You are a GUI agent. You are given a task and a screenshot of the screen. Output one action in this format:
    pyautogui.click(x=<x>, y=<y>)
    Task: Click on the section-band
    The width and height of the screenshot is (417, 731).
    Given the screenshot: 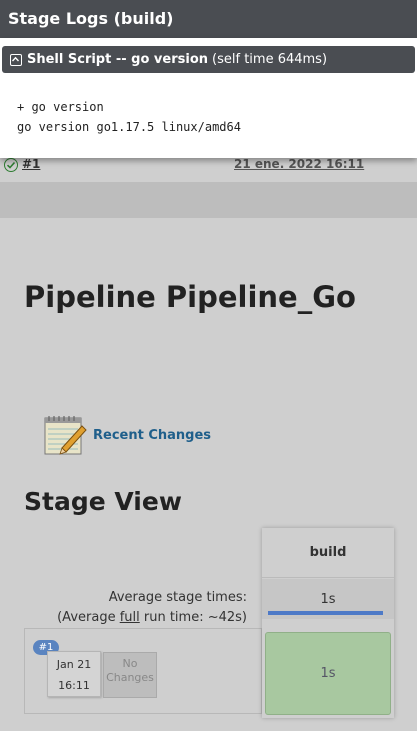 What is the action you would take?
    pyautogui.click(x=208, y=200)
    